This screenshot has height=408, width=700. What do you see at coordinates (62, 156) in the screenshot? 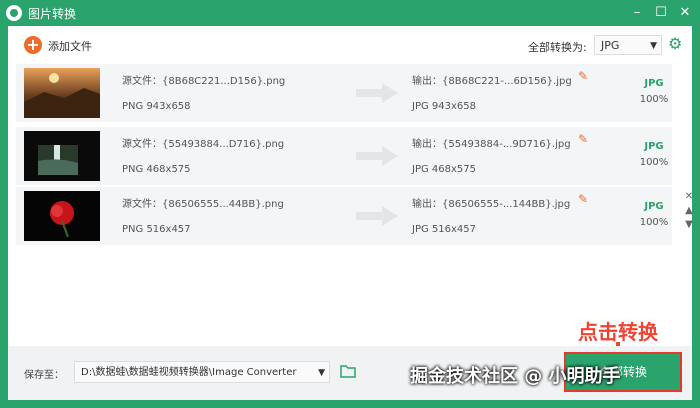
I see `thumbnail-waterfall` at bounding box center [62, 156].